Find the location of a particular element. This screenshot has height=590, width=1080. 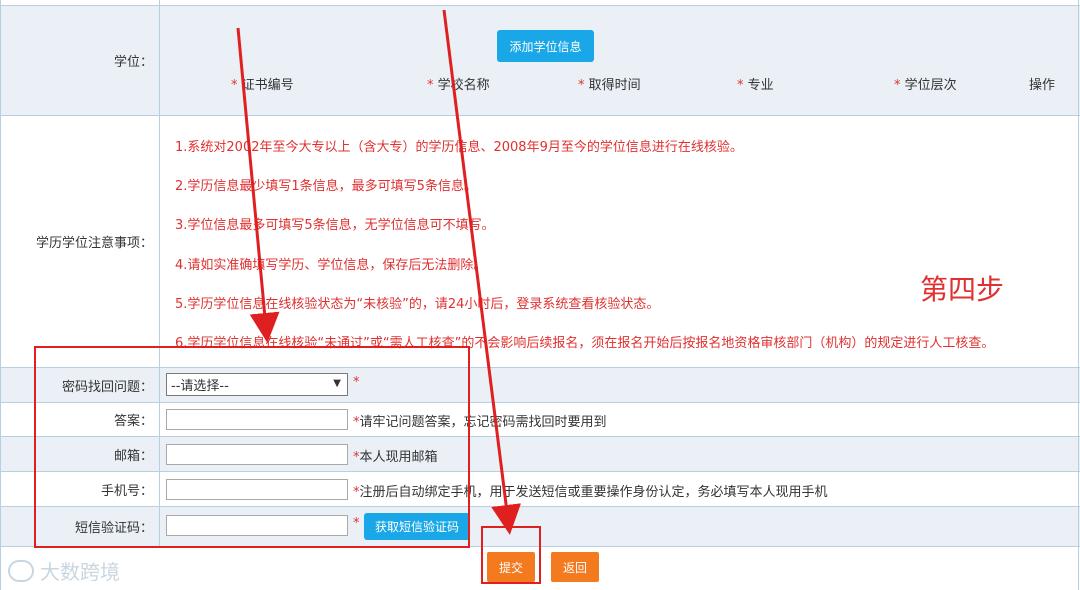

watermark-logo-icon is located at coordinates (21, 570).